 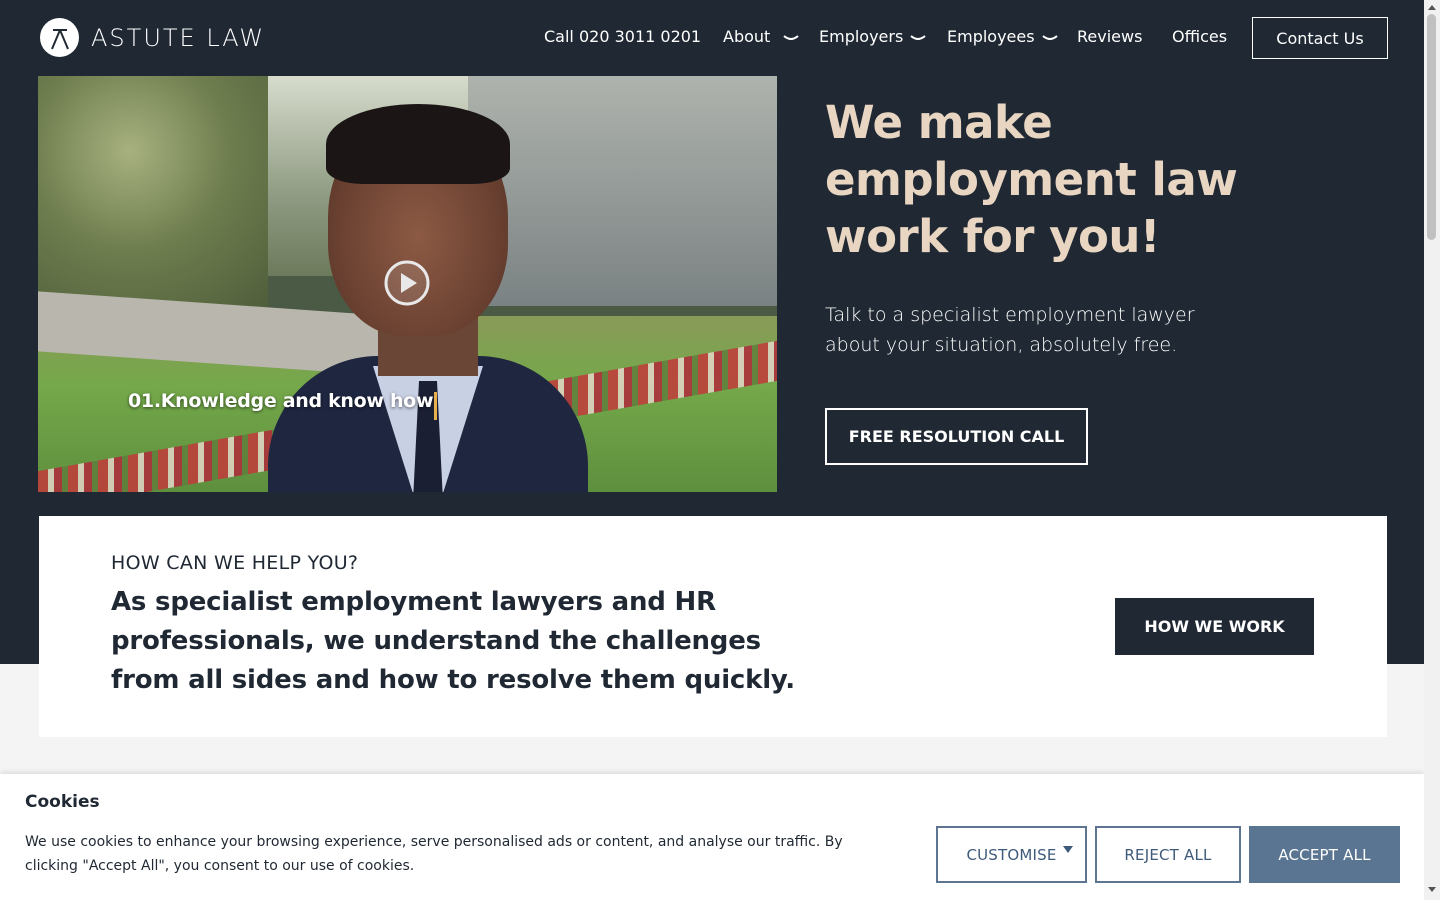 What do you see at coordinates (59, 37) in the screenshot?
I see `astute-mark-icon` at bounding box center [59, 37].